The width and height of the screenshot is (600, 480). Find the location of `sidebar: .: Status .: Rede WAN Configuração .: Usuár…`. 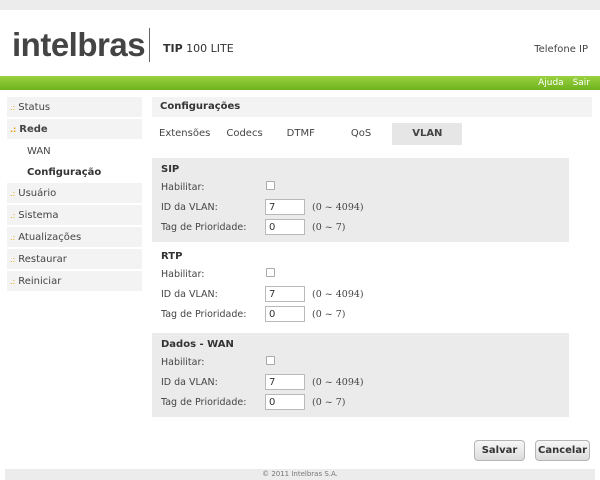

sidebar: .: Status .: Rede WAN Configuração .: Usuár… is located at coordinates (74, 195).